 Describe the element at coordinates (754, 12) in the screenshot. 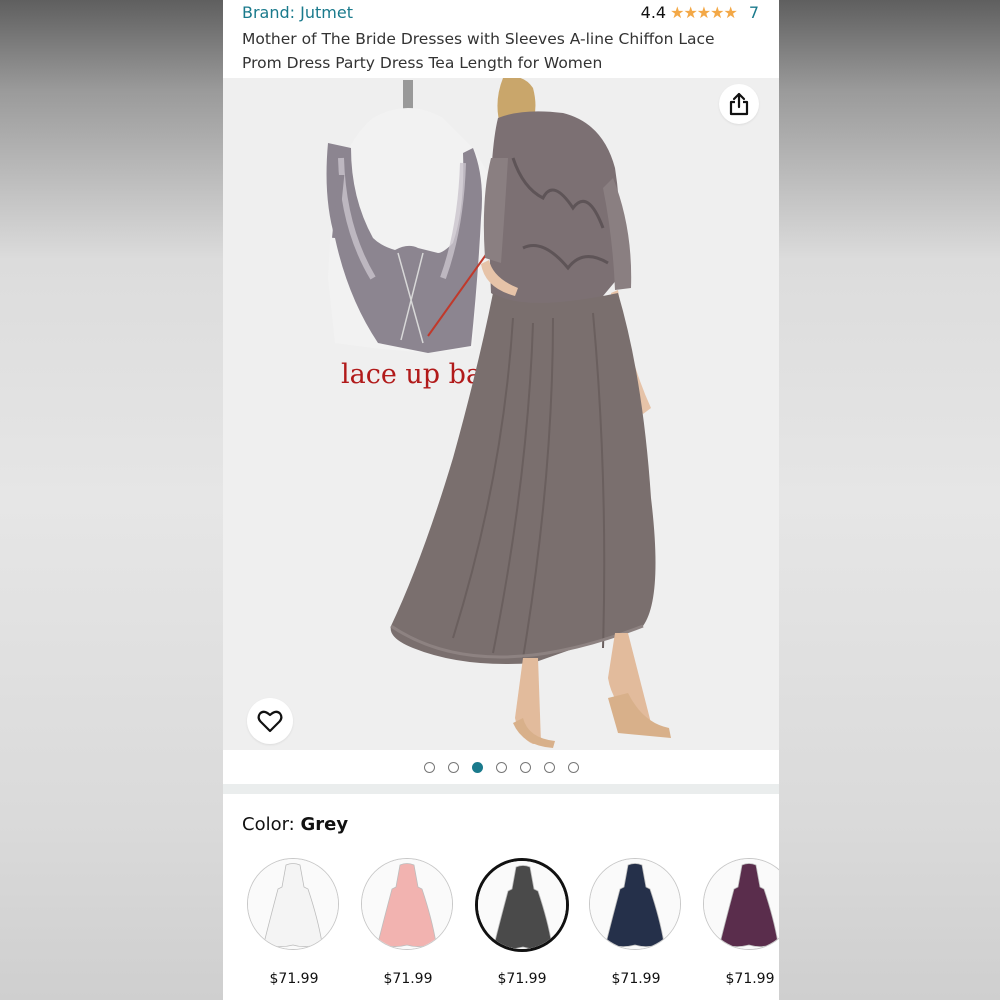

I see `rating-count: 7` at that location.